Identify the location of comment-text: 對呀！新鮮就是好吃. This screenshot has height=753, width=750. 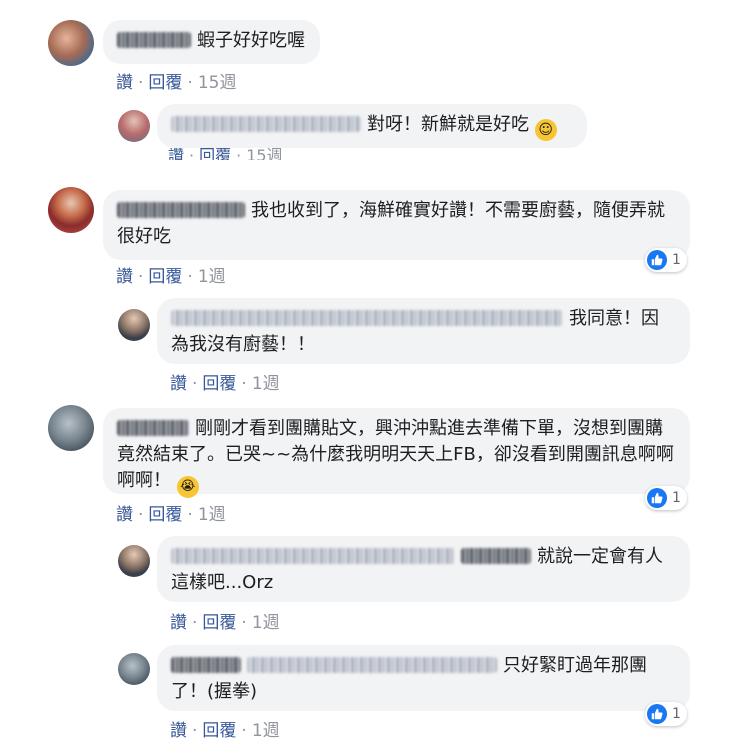
(448, 124).